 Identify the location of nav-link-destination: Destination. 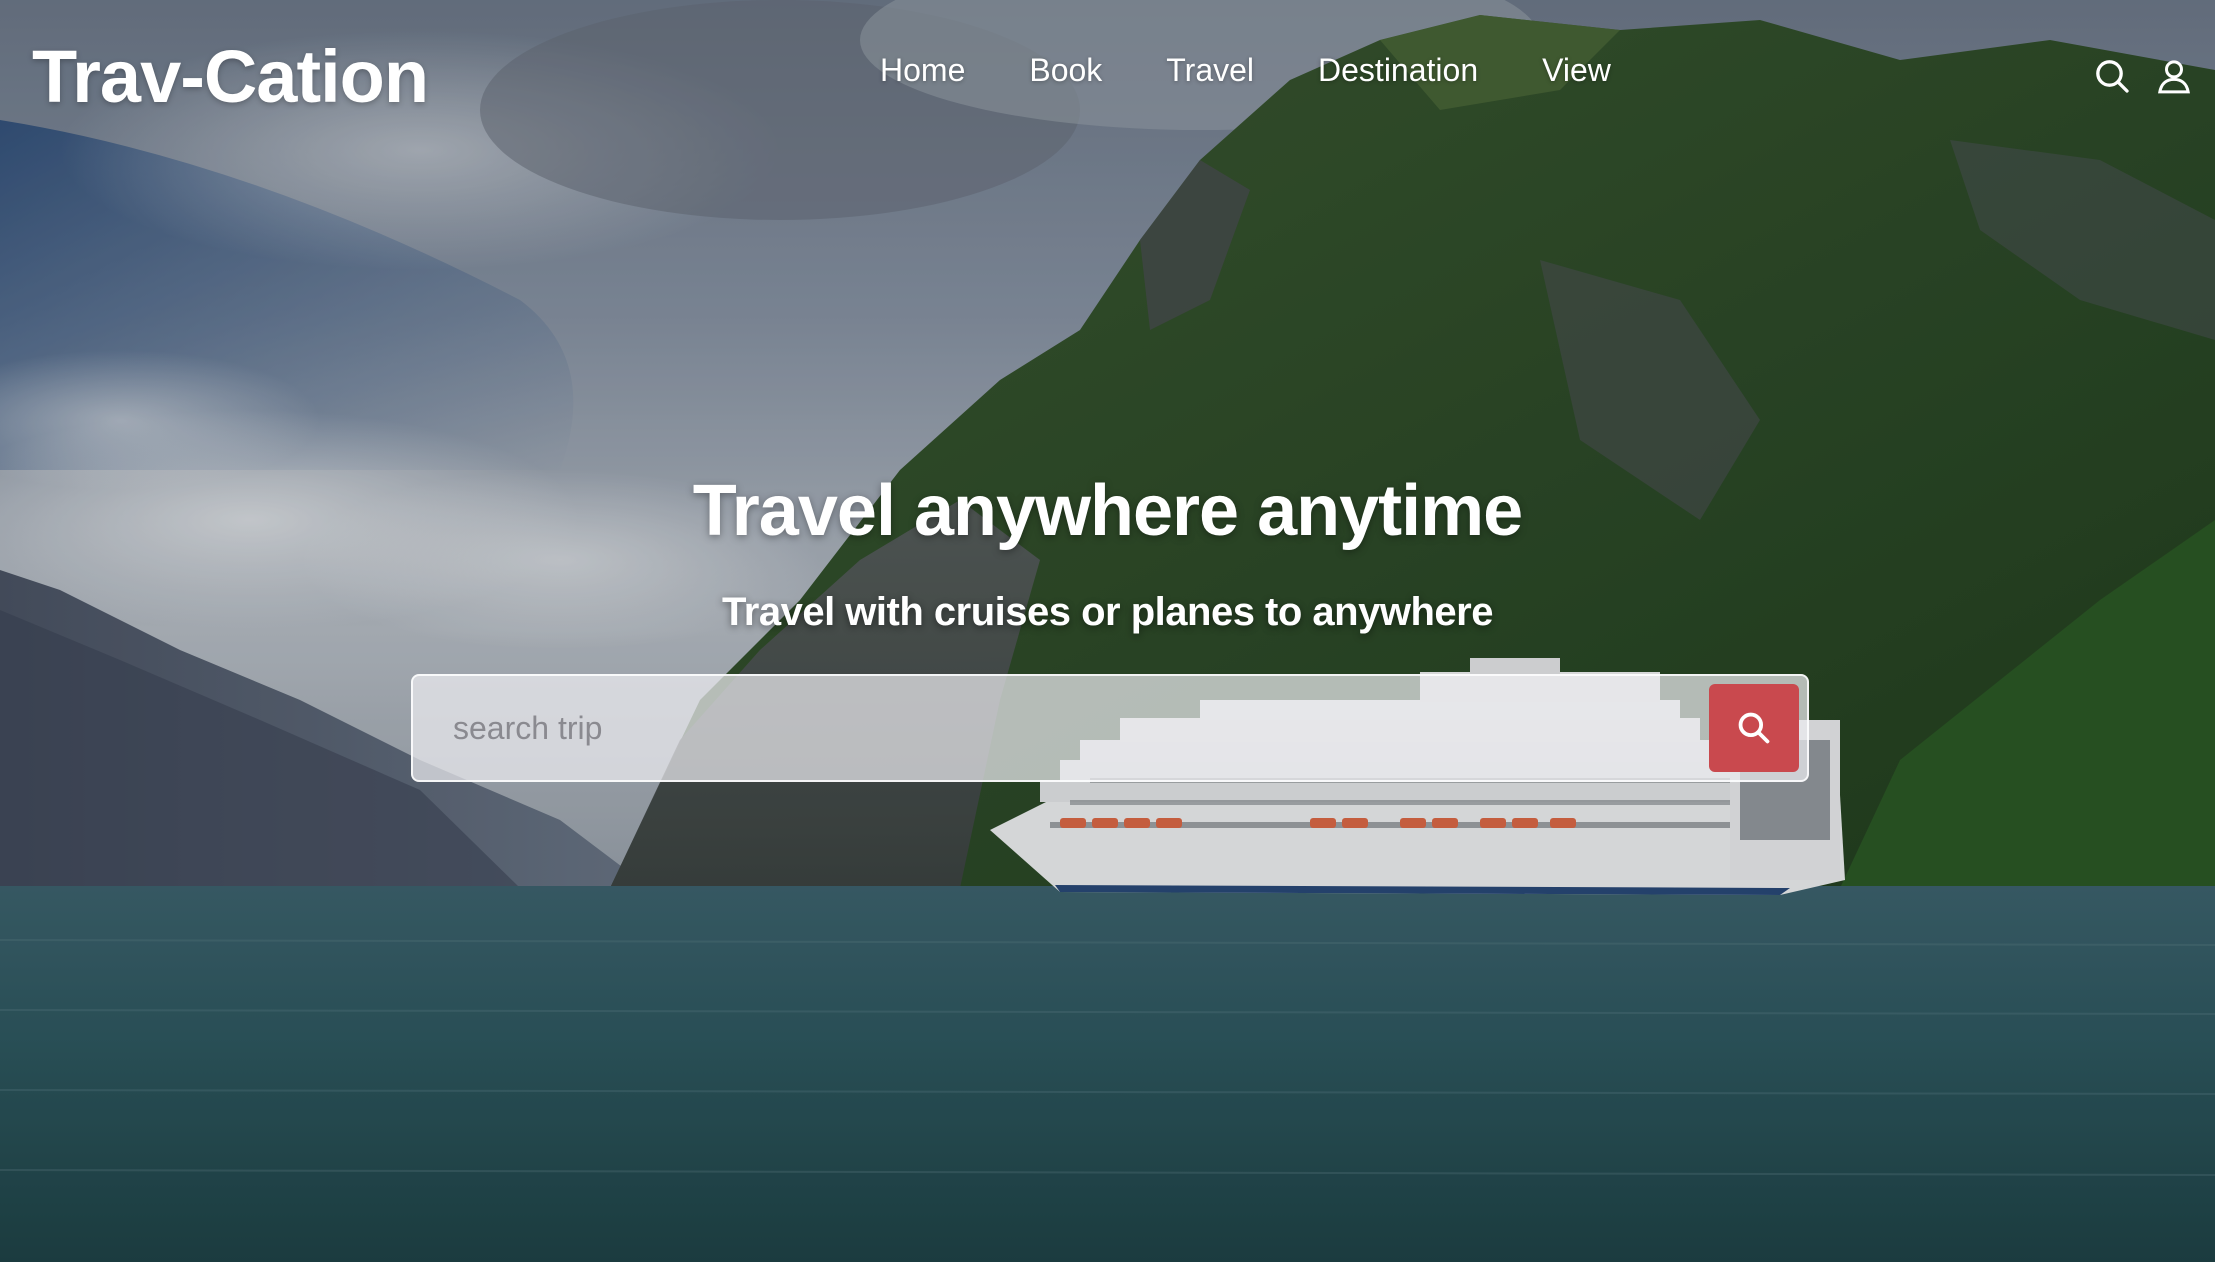
(1398, 70).